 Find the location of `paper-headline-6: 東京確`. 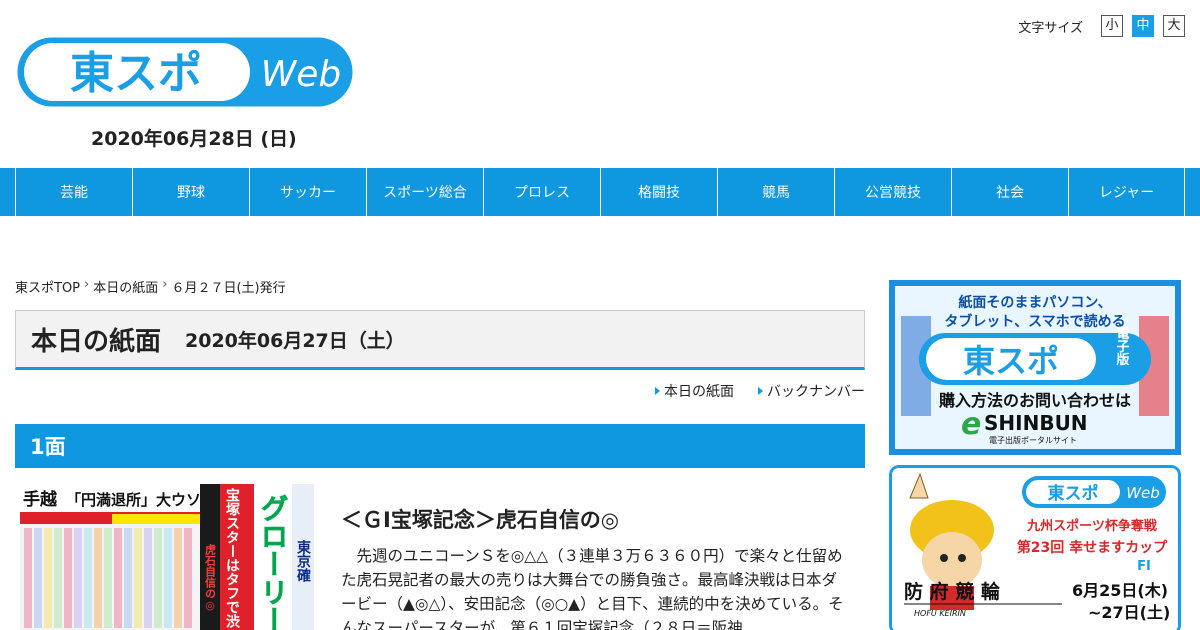

paper-headline-6: 東京確 is located at coordinates (303, 561).